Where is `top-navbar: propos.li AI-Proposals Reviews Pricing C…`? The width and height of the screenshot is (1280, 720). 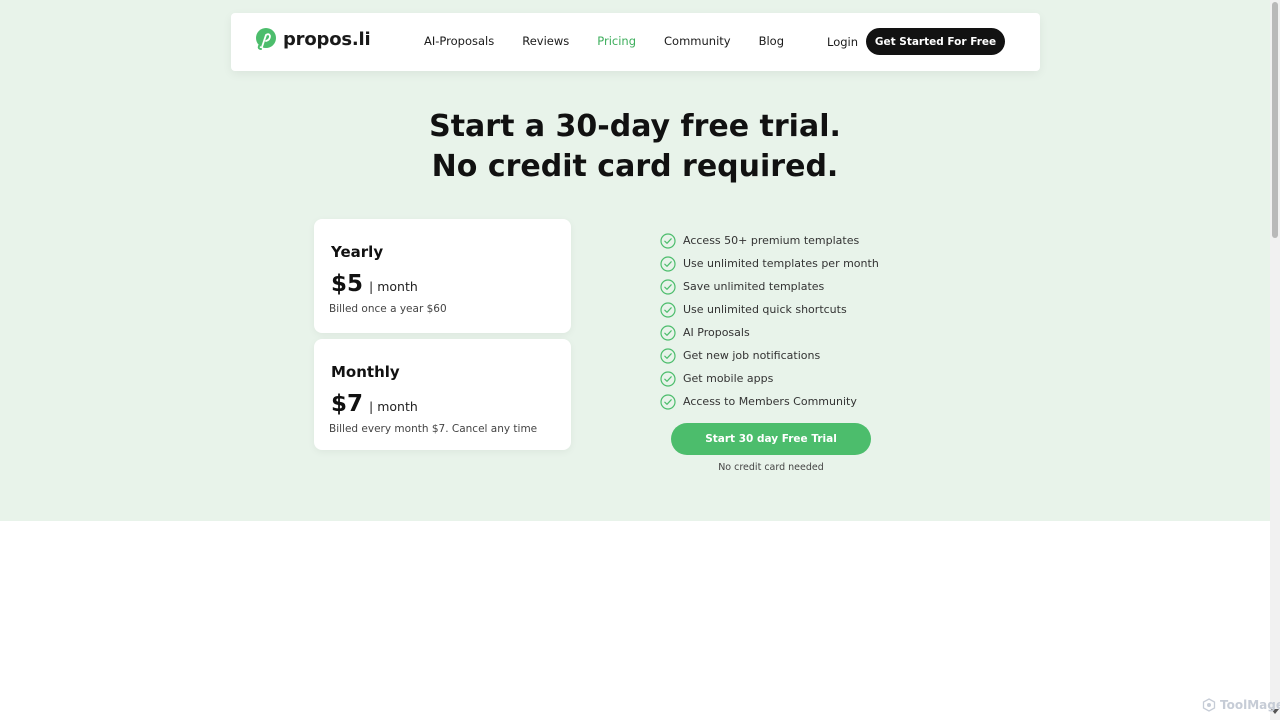 top-navbar: propos.li AI-Proposals Reviews Pricing C… is located at coordinates (635, 42).